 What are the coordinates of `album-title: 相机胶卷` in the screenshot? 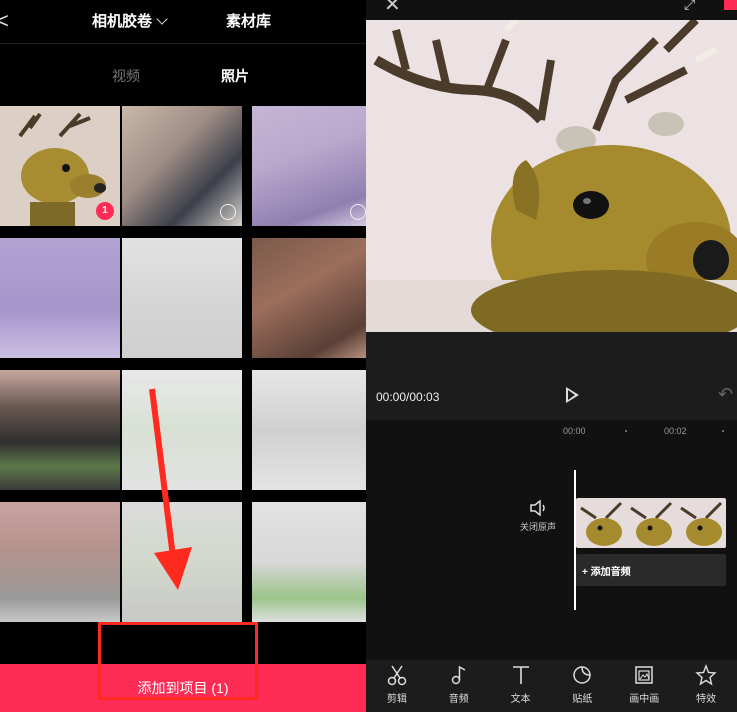 It's located at (122, 21).